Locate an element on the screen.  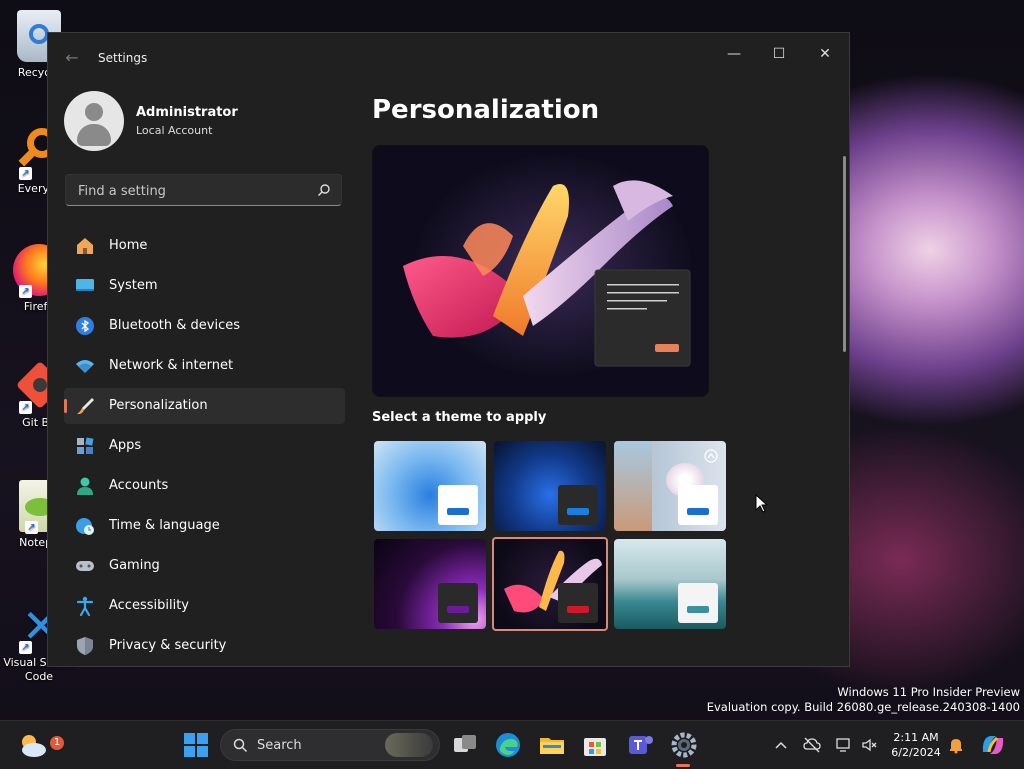
network-icon is located at coordinates (843, 745).